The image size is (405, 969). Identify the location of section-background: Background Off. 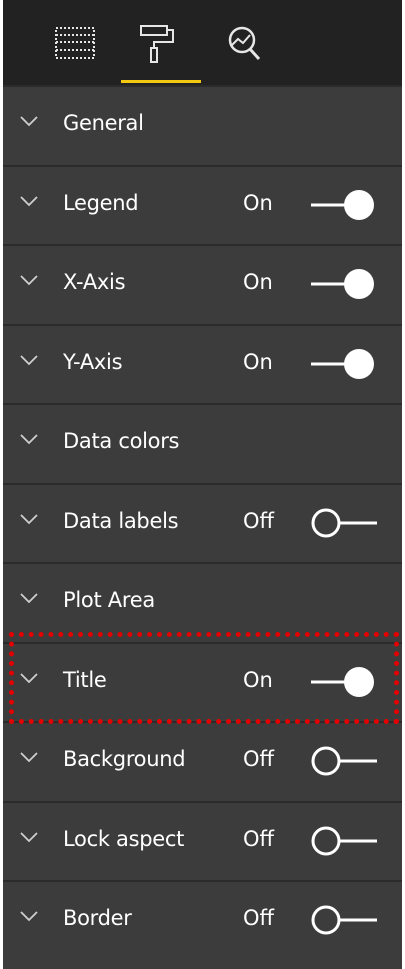
(202, 760).